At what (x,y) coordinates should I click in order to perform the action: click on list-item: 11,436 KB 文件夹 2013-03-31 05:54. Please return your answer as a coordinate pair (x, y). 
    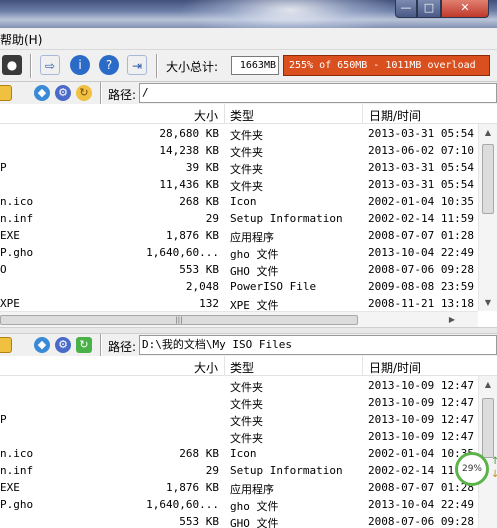
    Looking at the image, I should click on (237, 184).